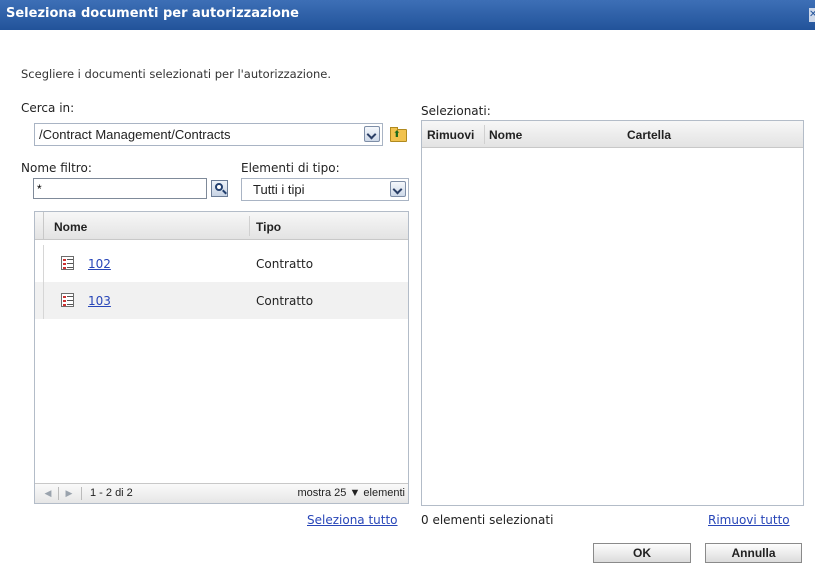 The image size is (815, 585). I want to click on header-gutter, so click(39, 225).